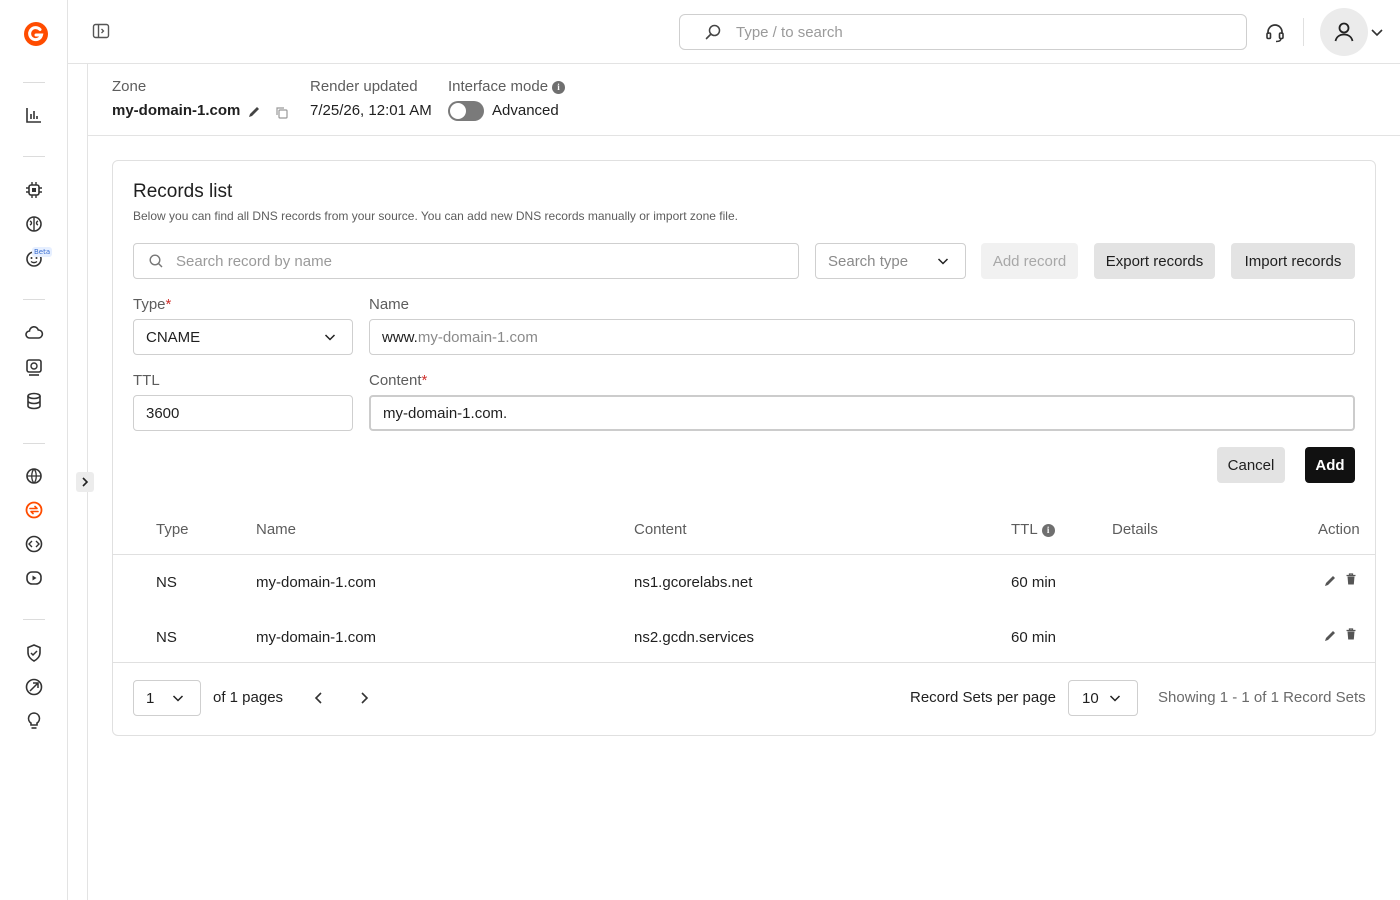 This screenshot has height=900, width=1400. What do you see at coordinates (34, 401) in the screenshot?
I see `nav-storage-database-icon` at bounding box center [34, 401].